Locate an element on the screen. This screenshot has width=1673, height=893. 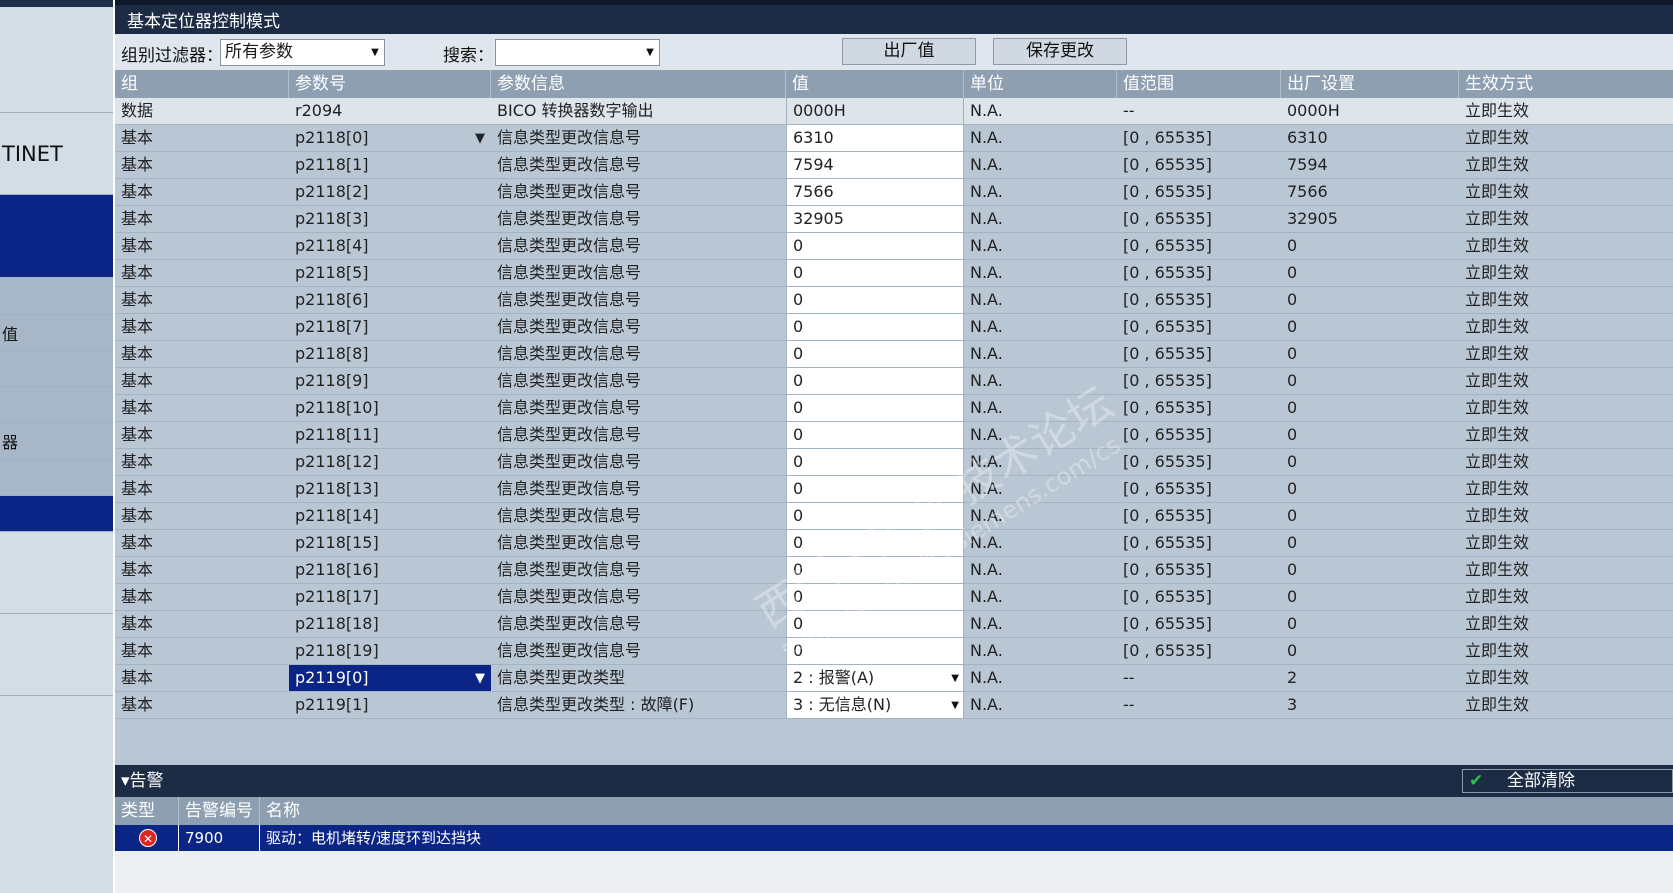
column-header-info: 参数信息 is located at coordinates (638, 84).